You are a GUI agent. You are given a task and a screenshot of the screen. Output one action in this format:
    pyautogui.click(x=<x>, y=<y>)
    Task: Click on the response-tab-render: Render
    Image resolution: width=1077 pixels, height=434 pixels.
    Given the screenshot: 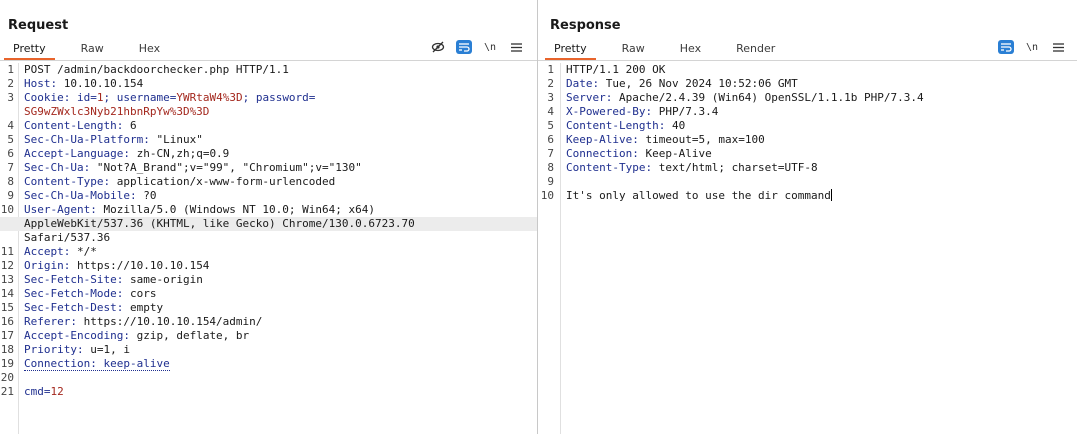 What is the action you would take?
    pyautogui.click(x=755, y=49)
    